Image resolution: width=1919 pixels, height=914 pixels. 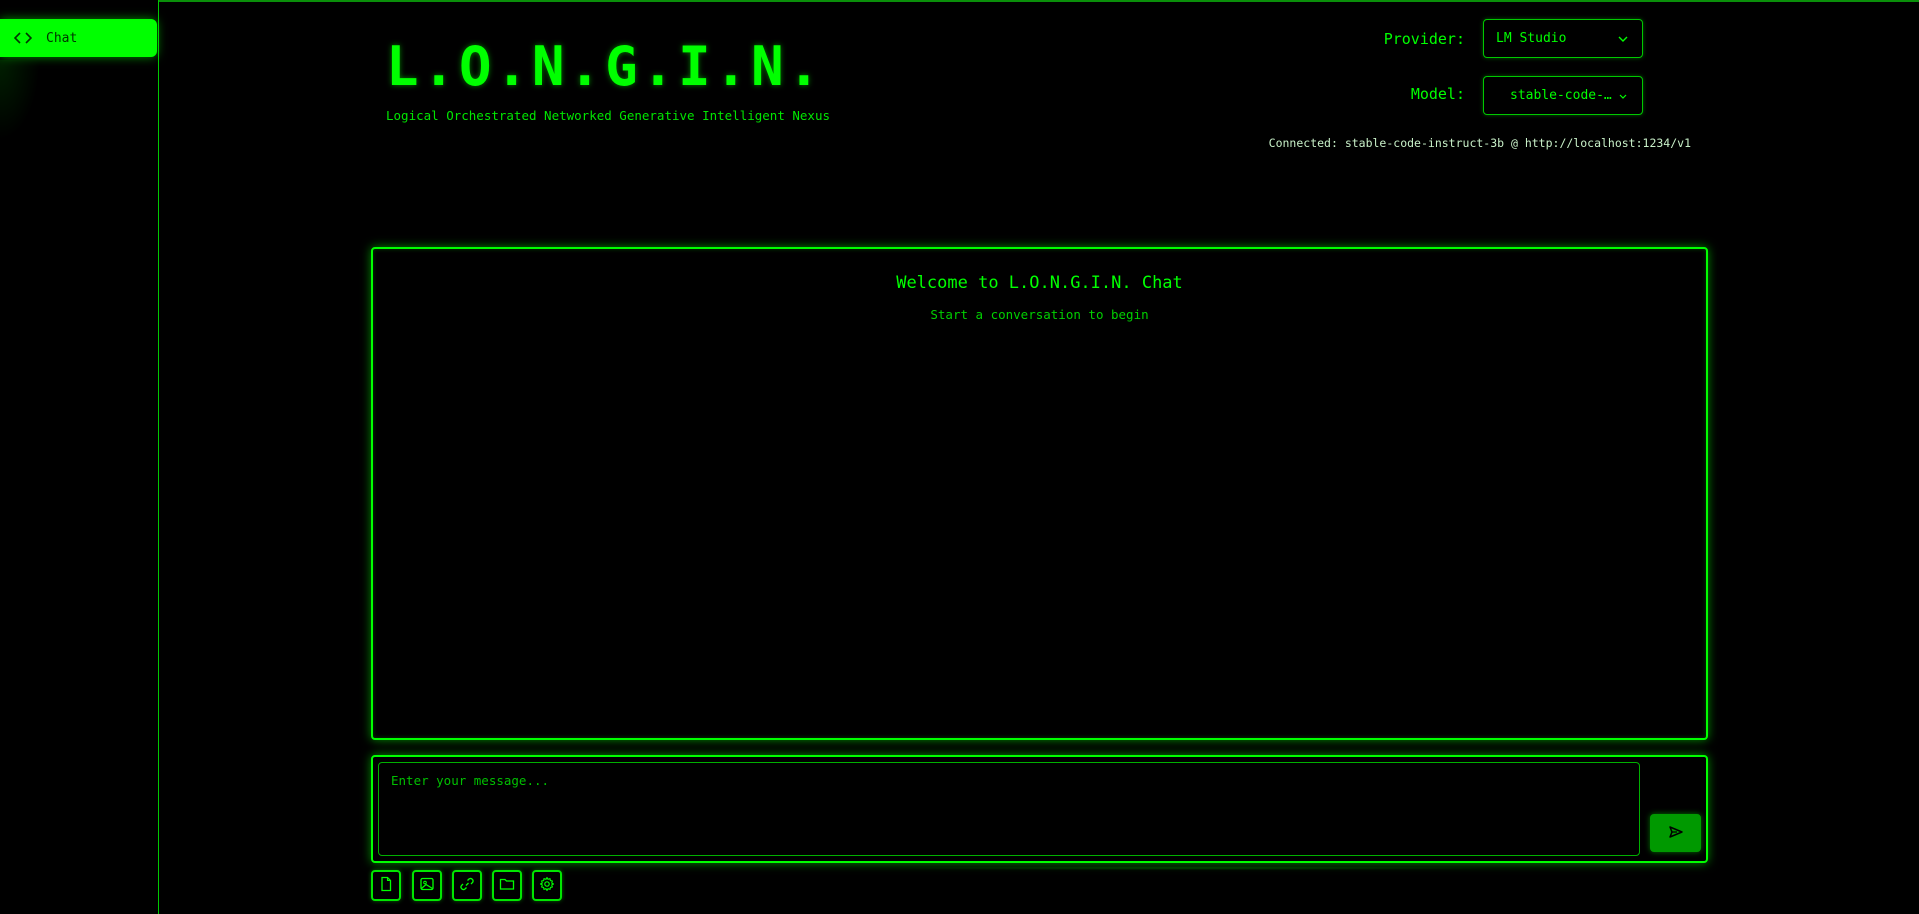 I want to click on attach-image-button, so click(x=427, y=885).